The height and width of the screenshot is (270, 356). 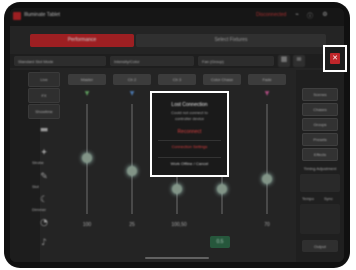 I want to click on reconnect-button: Reconnect, so click(x=189, y=132).